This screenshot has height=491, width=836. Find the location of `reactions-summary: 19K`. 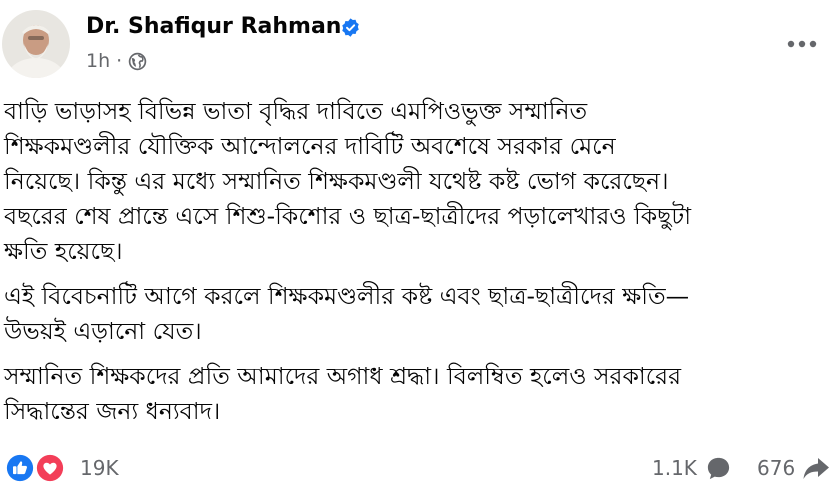

reactions-summary: 19K is located at coordinates (61, 468).